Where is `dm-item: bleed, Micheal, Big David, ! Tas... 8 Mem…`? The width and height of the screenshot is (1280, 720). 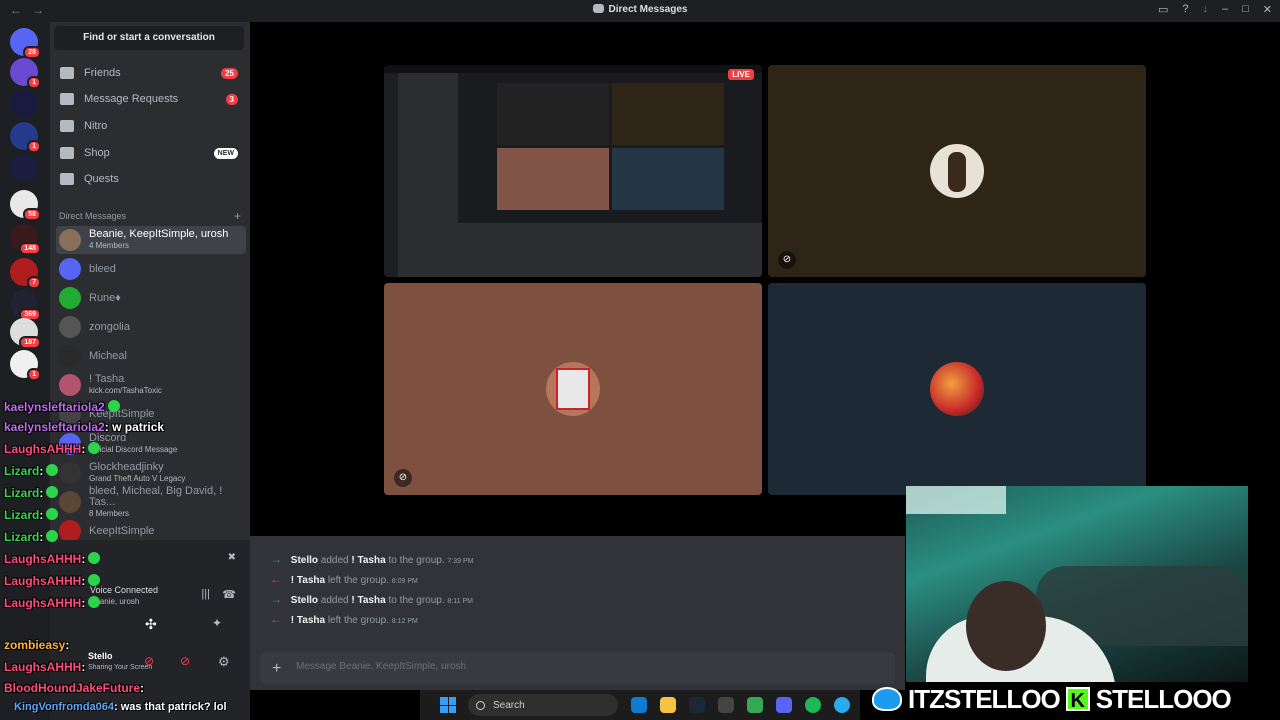 dm-item: bleed, Micheal, Big David, ! Tas... 8 Mem… is located at coordinates (151, 501).